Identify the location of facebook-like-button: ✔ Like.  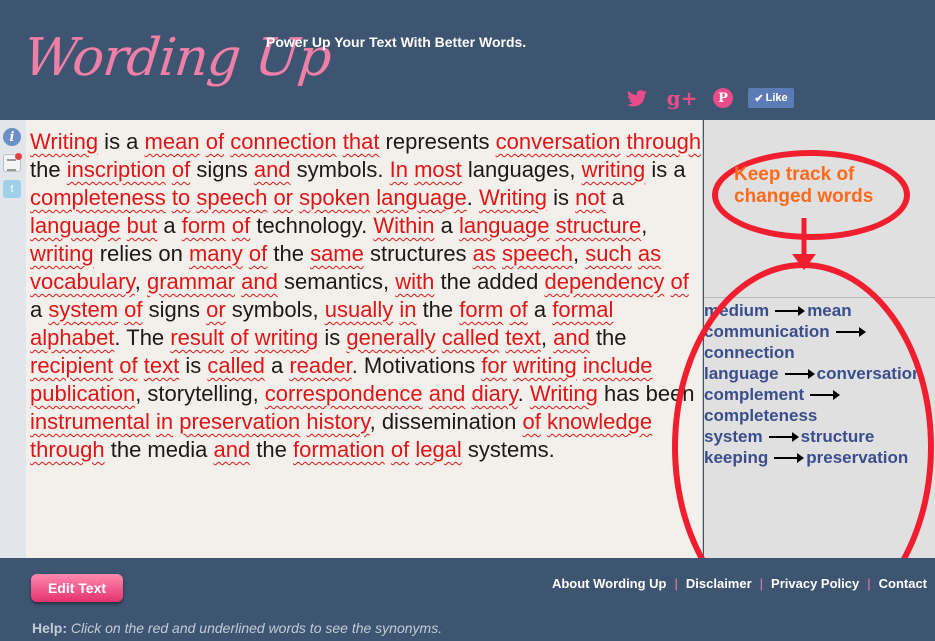
(771, 98).